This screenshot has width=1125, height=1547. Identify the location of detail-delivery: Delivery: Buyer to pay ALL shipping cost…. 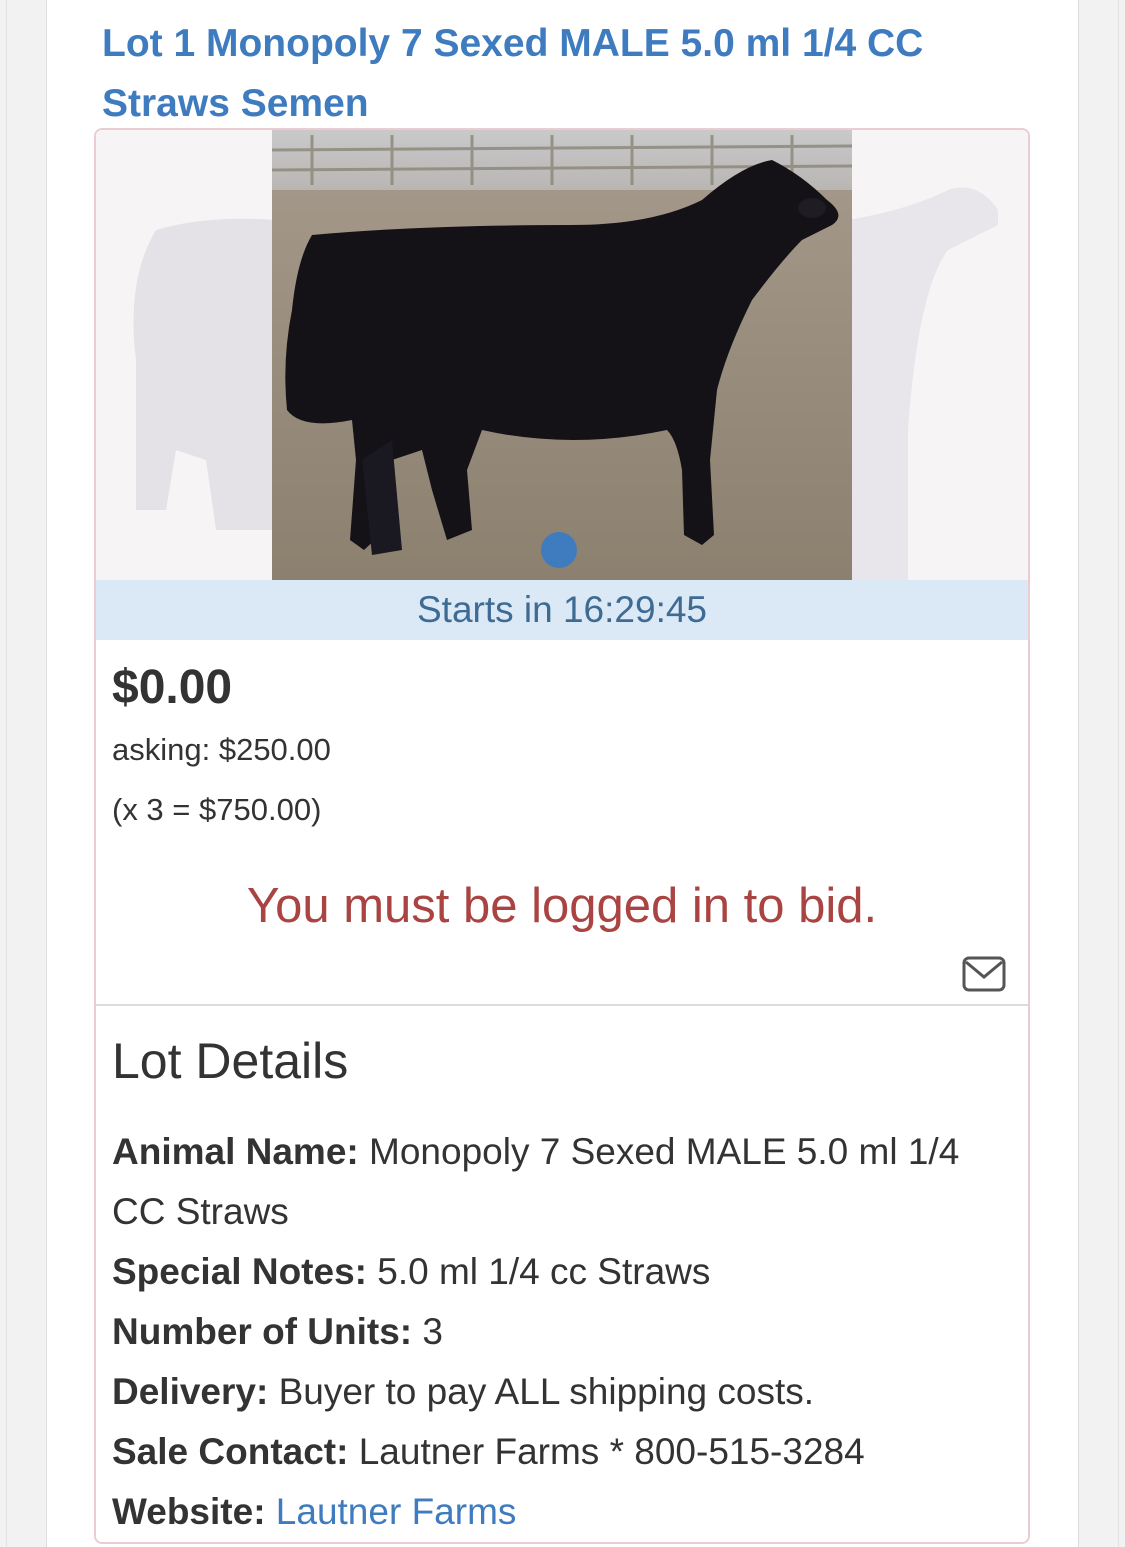
(562, 1392).